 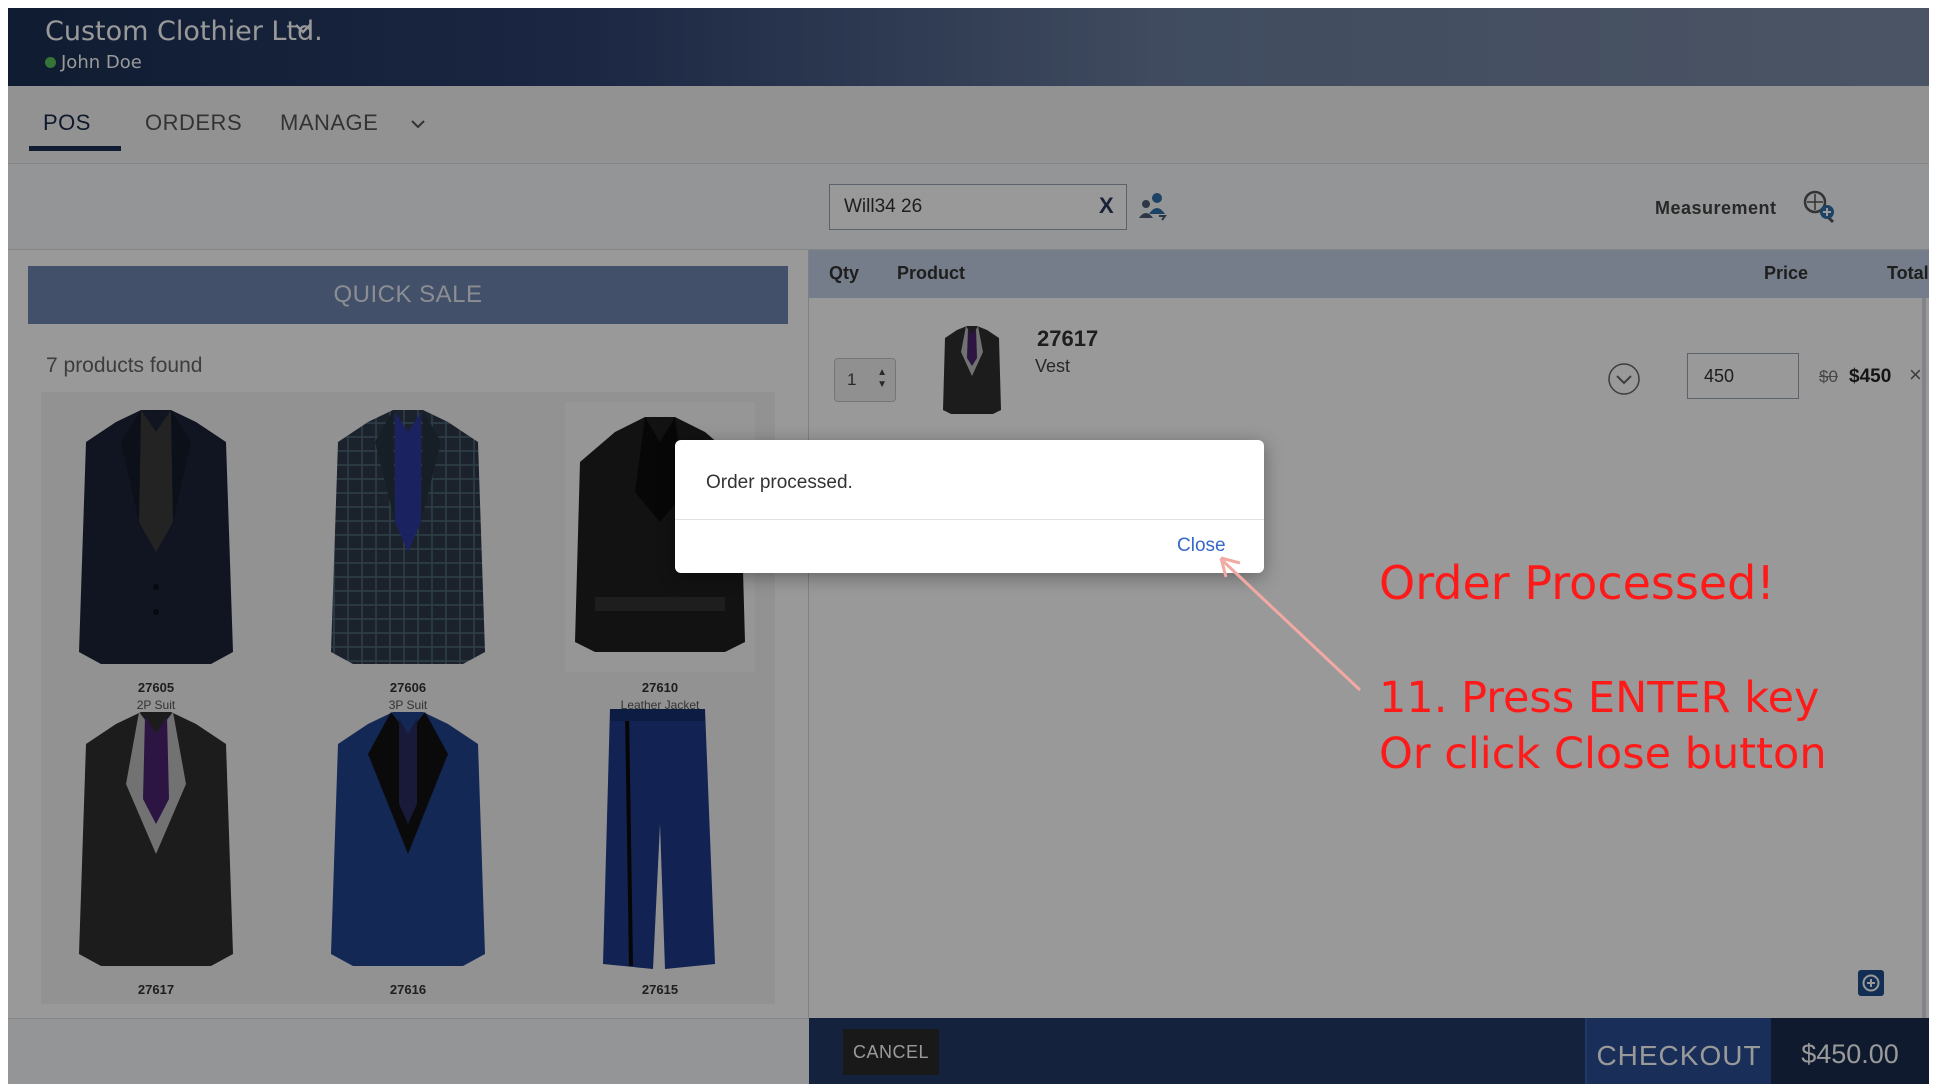 I want to click on order-processed-dialog: Order processed. Close, so click(x=969, y=506).